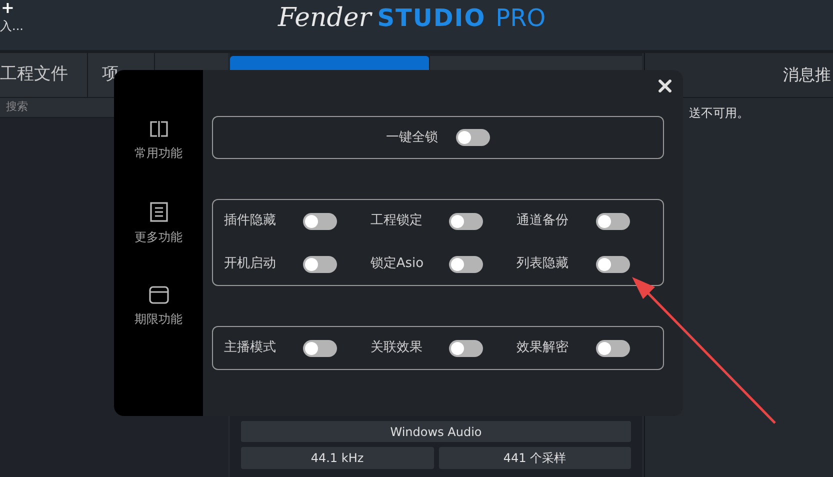  Describe the element at coordinates (543, 348) in the screenshot. I see `toggle-label: 效果解密` at that location.